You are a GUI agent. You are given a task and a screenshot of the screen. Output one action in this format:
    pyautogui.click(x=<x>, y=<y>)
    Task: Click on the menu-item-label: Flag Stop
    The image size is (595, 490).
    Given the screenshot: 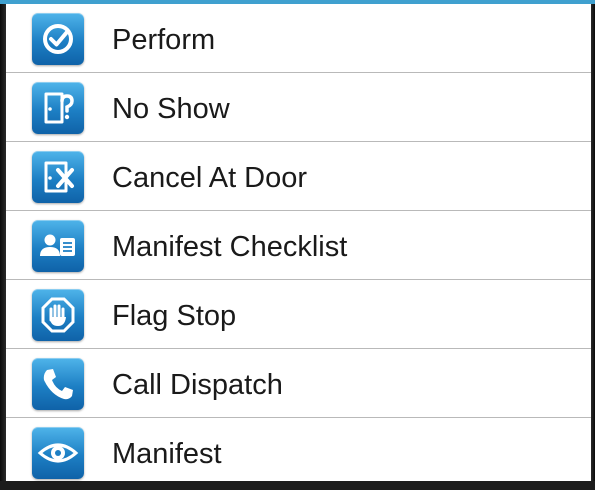 What is the action you would take?
    pyautogui.click(x=174, y=316)
    